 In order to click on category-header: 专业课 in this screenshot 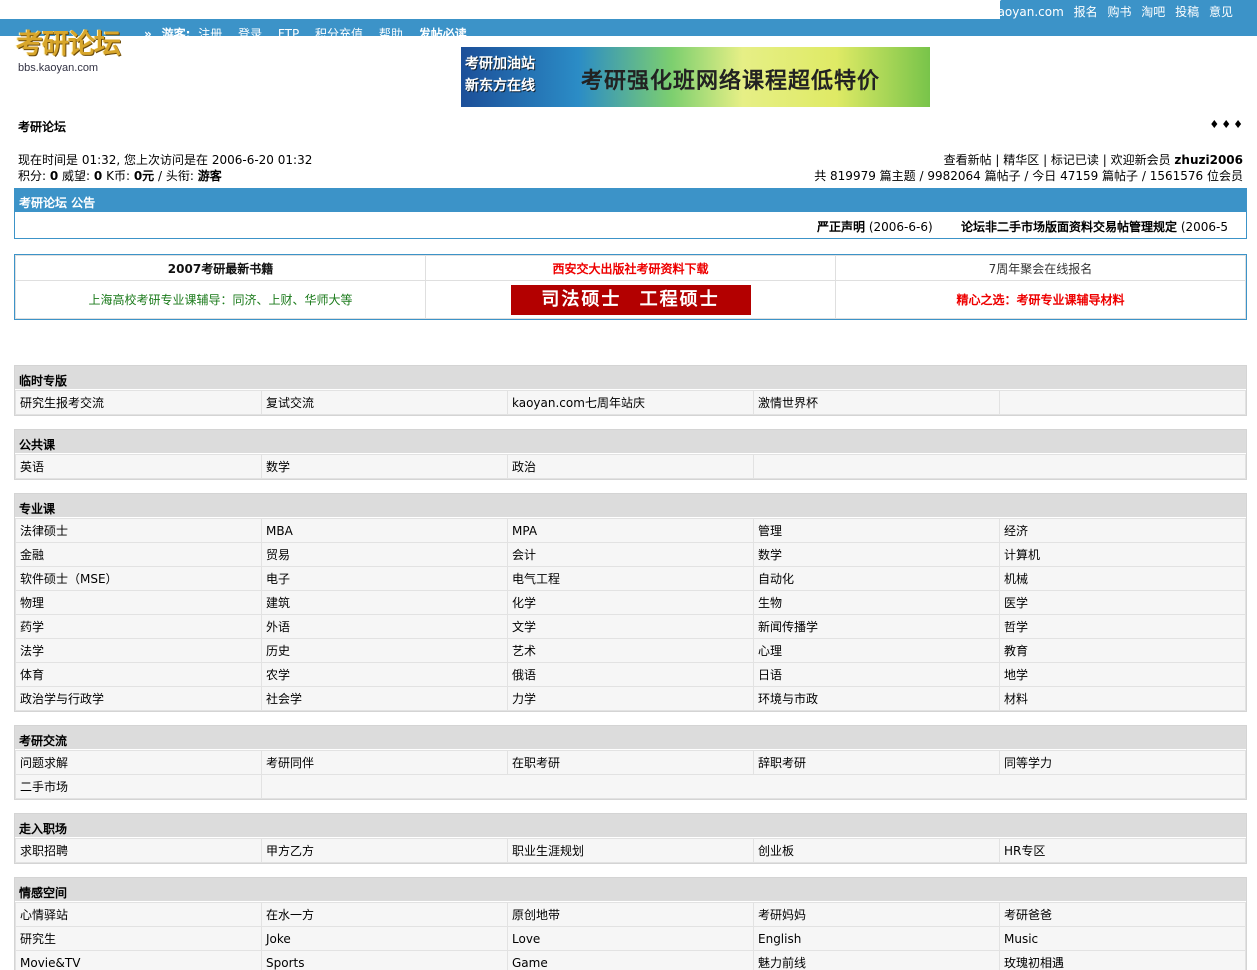, I will do `click(630, 506)`.